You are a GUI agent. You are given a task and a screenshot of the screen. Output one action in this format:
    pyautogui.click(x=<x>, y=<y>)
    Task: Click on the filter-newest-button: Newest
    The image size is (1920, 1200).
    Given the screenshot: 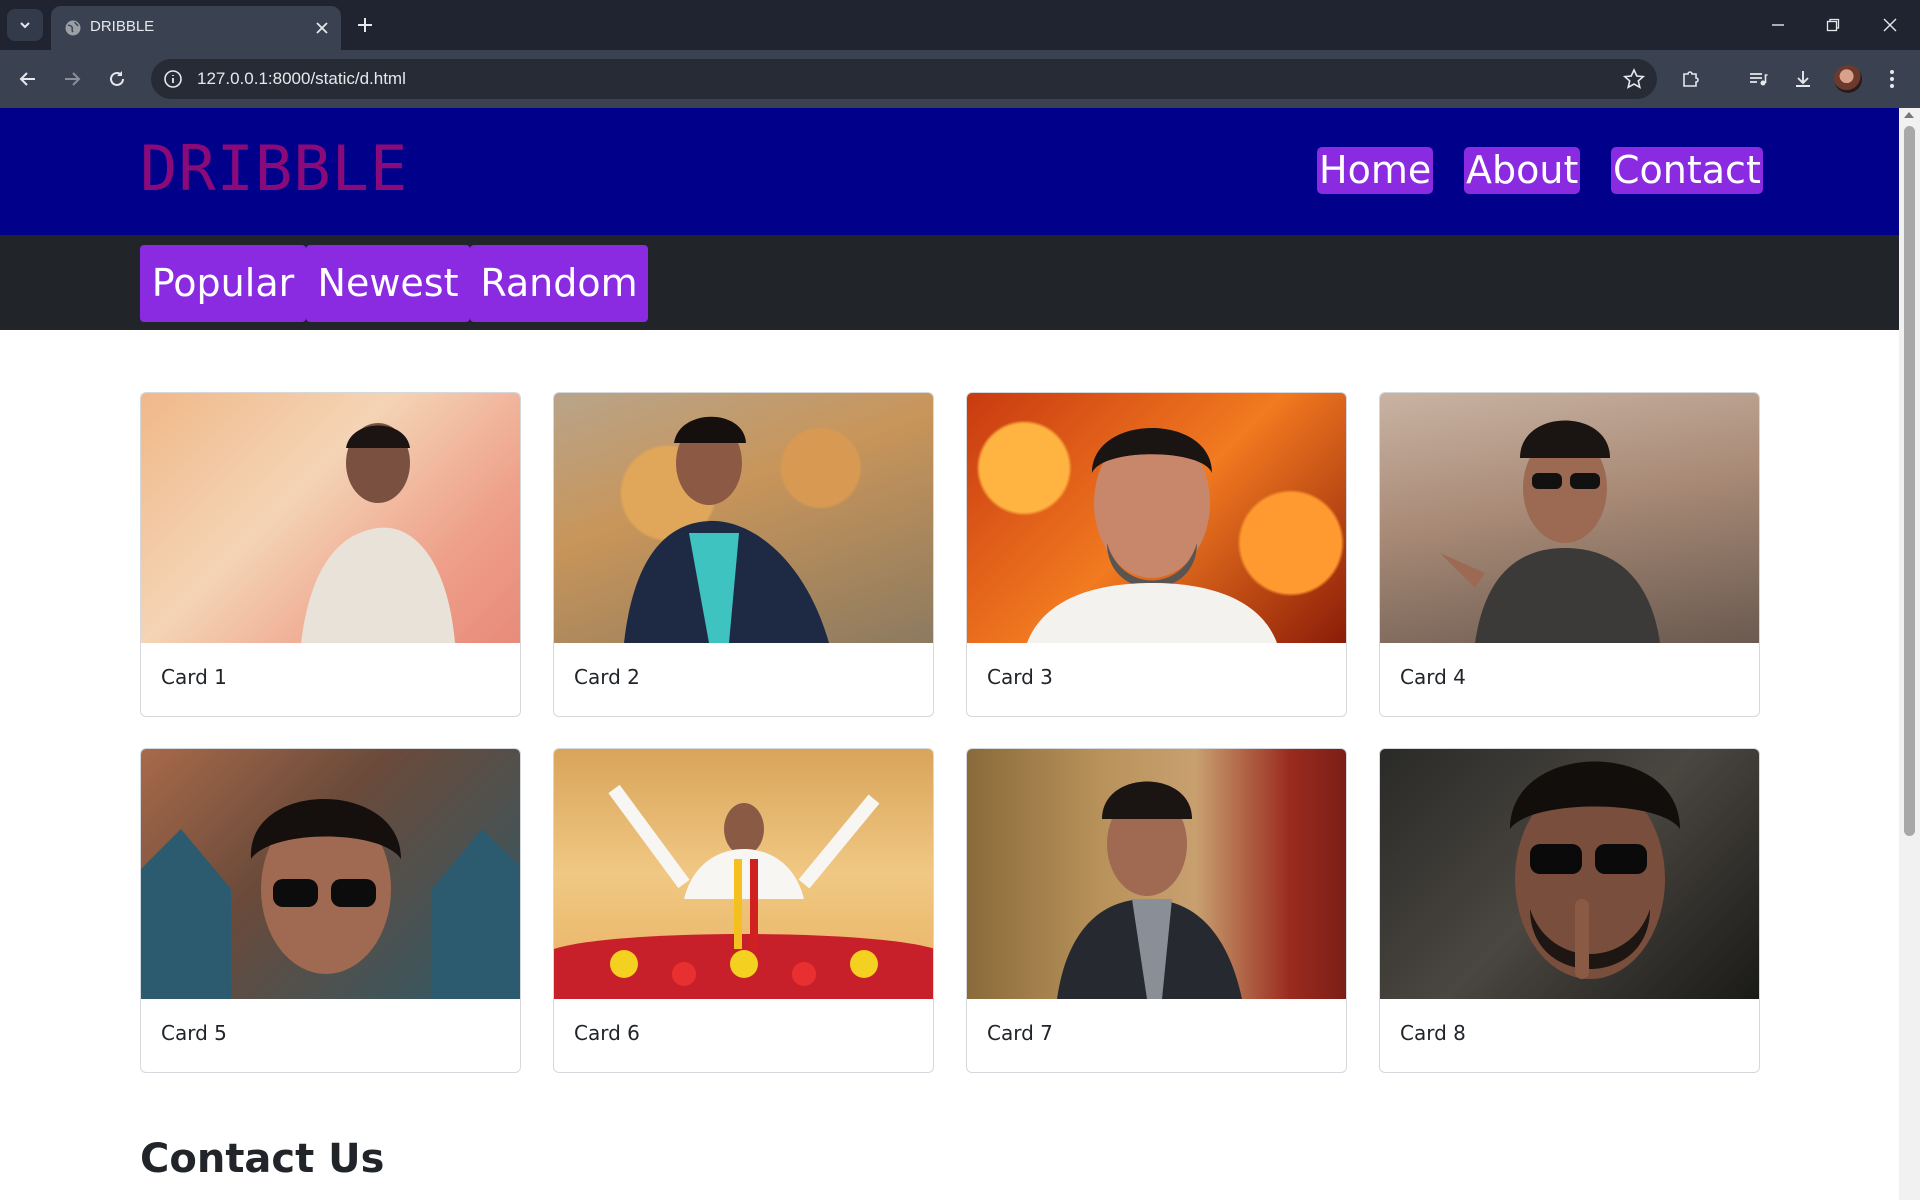 What is the action you would take?
    pyautogui.click(x=388, y=283)
    